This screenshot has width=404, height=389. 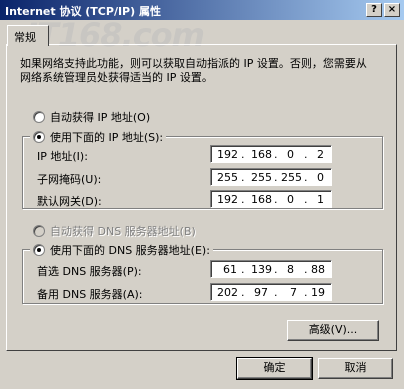 I want to click on gateway-field: 192. 168. 0. 1, so click(x=271, y=199).